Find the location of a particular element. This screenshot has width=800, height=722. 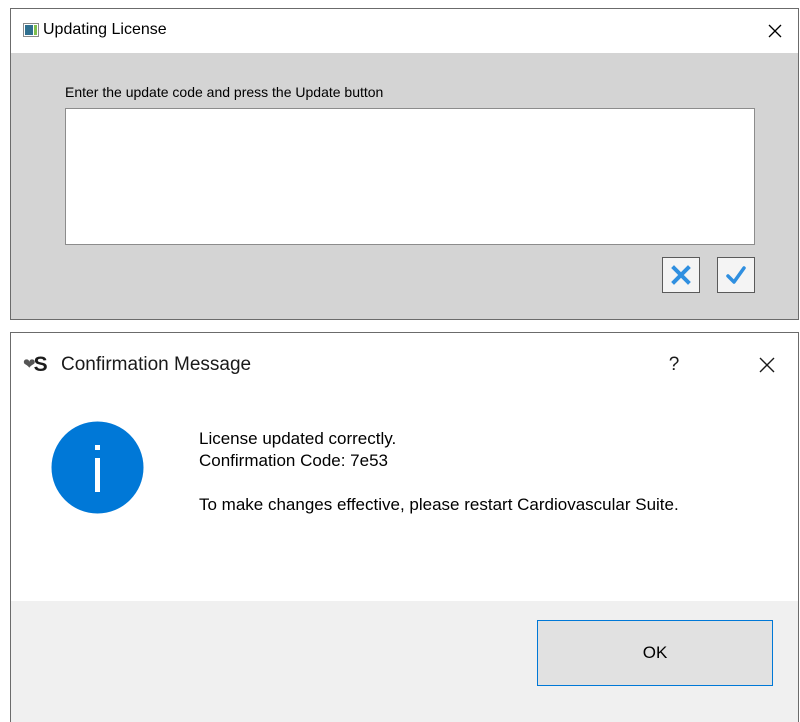

confirmation-dialog-close-button is located at coordinates (767, 365).